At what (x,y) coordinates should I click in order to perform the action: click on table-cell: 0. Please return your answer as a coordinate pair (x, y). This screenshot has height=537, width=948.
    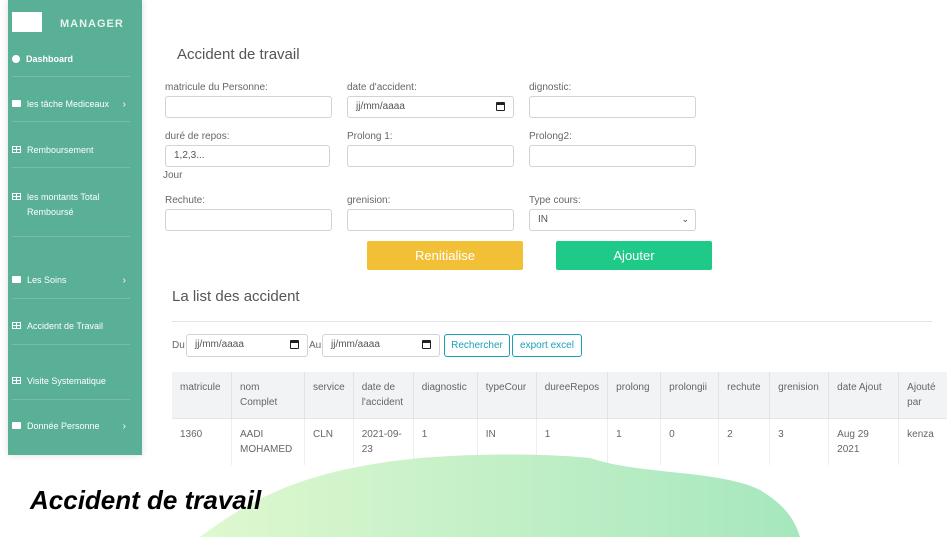
    Looking at the image, I should click on (690, 441).